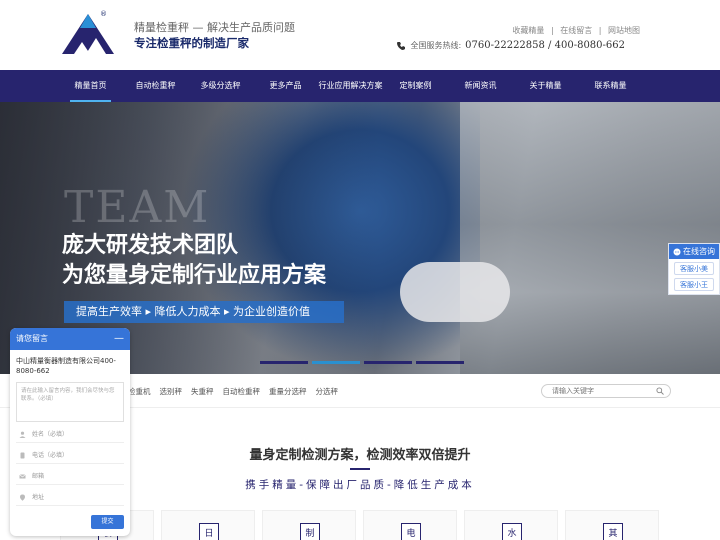 Image resolution: width=720 pixels, height=540 pixels. I want to click on service-hotline: 全国服务热线: 0760-22222858 / 400-8080-662, so click(510, 45).